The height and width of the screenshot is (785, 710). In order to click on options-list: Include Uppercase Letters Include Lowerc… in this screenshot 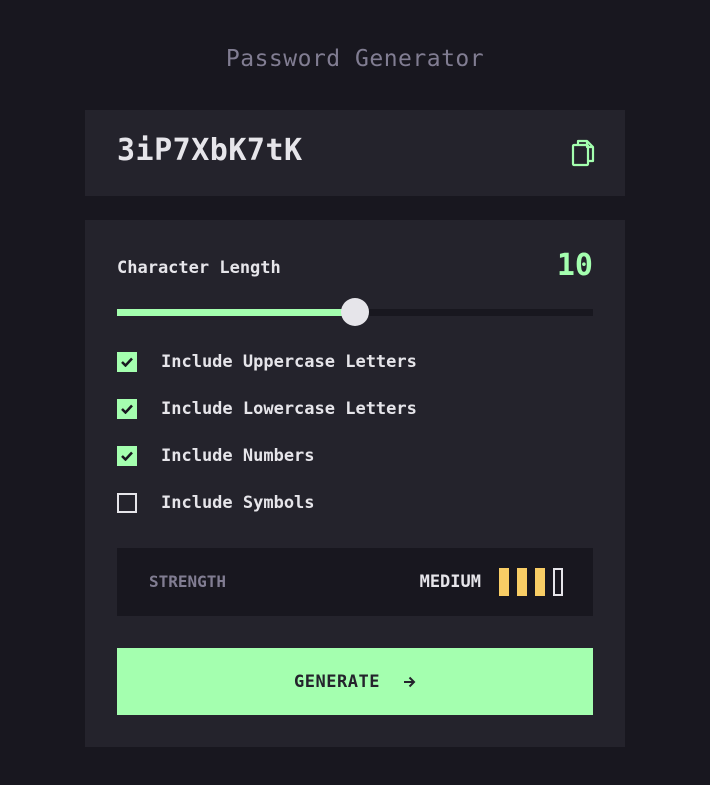, I will do `click(267, 445)`.